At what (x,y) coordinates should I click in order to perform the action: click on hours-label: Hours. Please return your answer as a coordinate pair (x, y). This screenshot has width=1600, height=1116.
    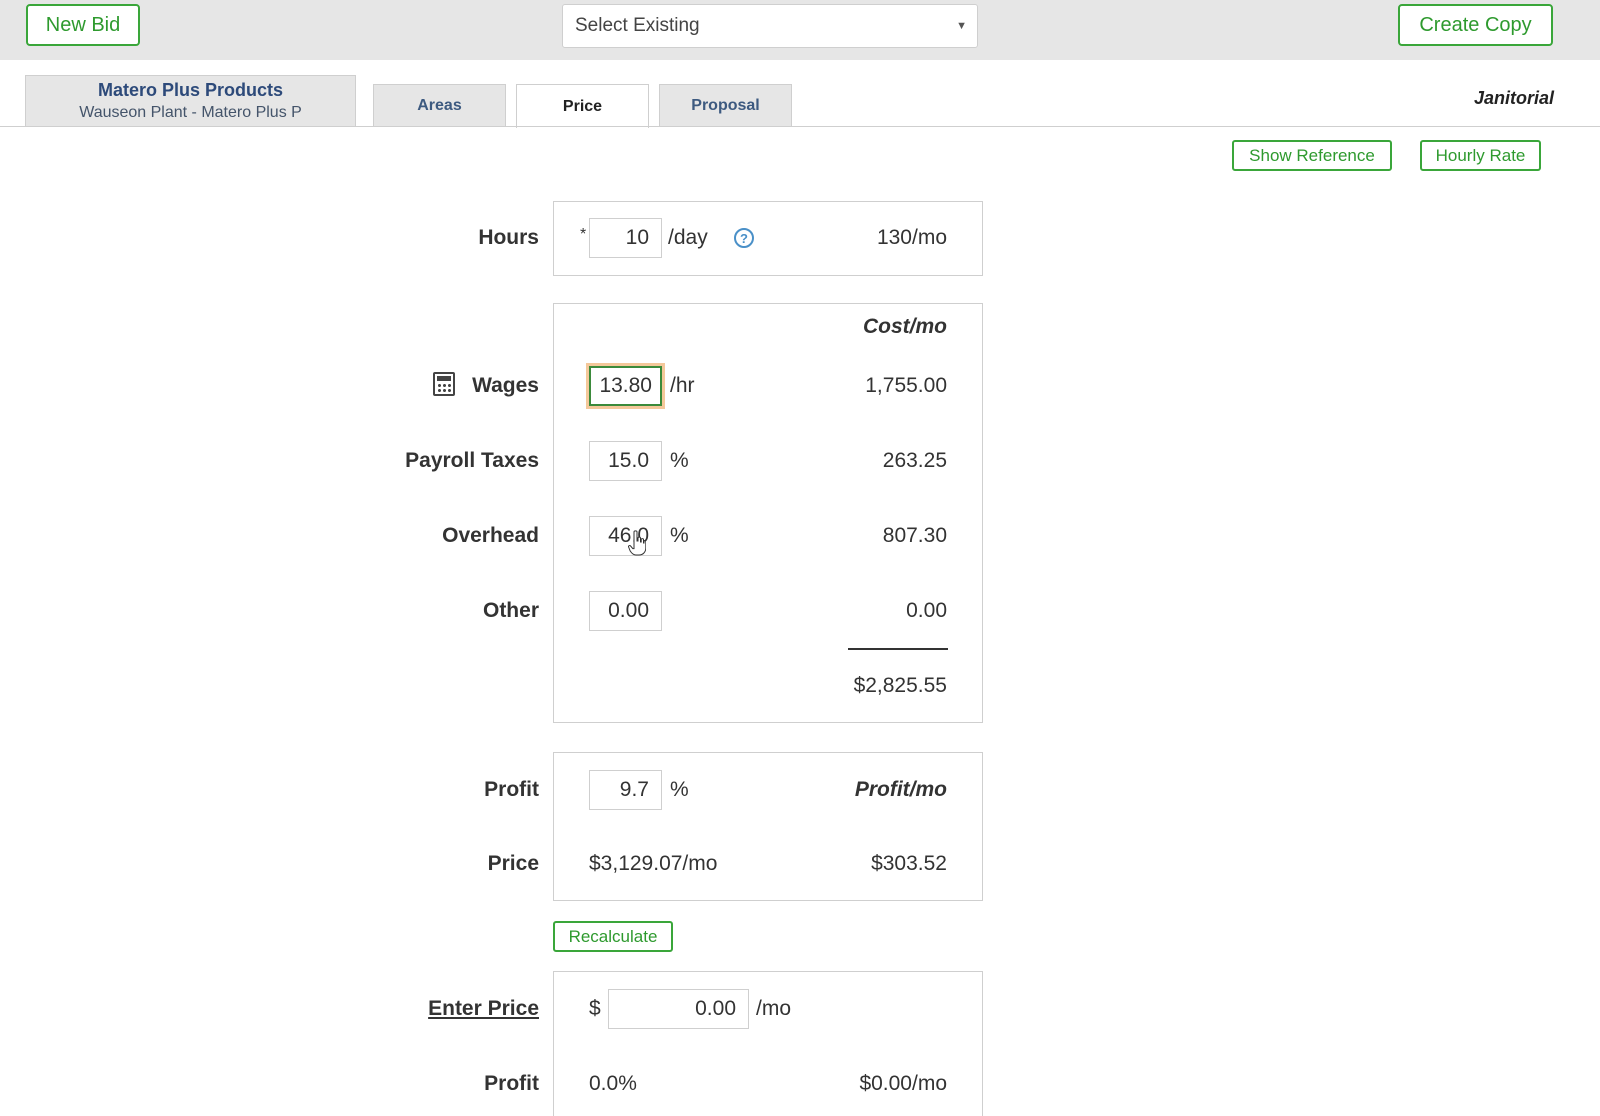
    Looking at the image, I should click on (508, 237).